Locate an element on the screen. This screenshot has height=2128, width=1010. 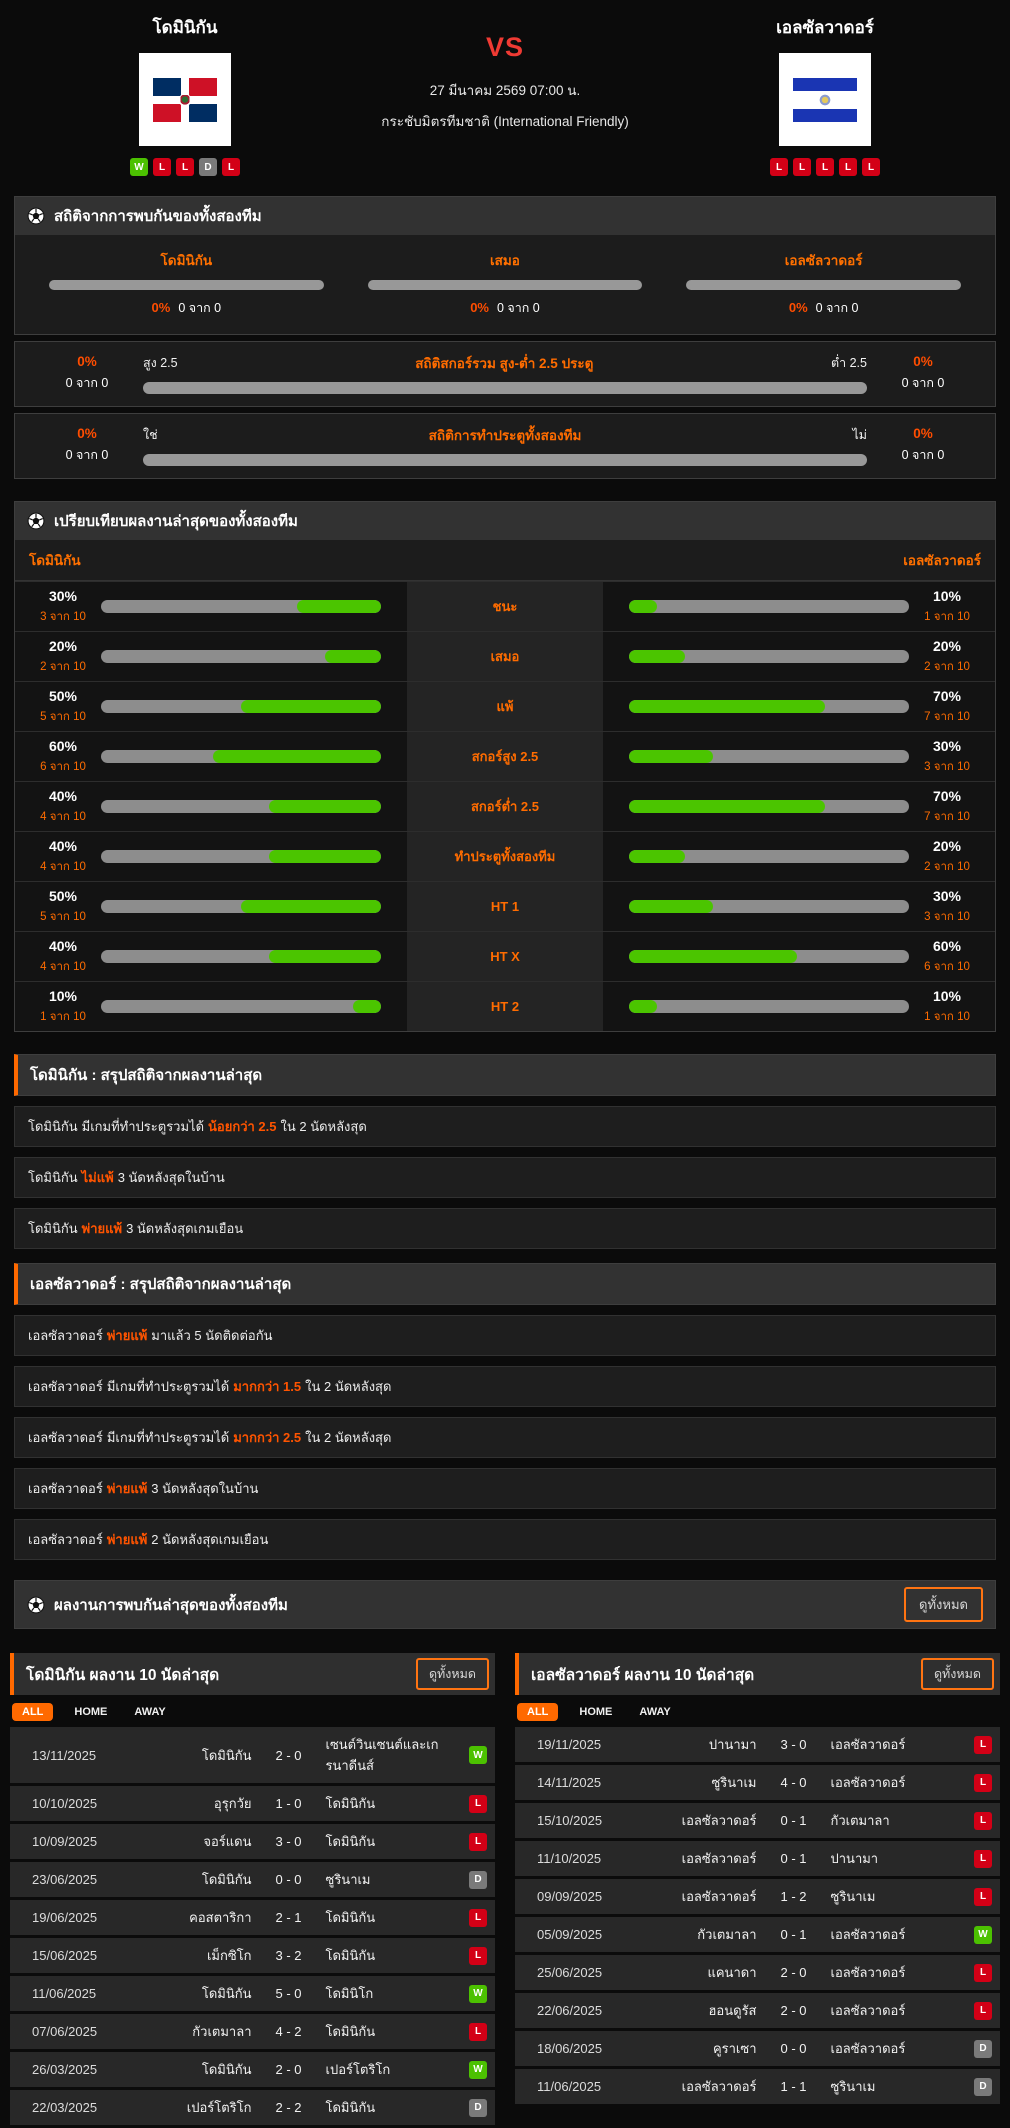
compare-stat-label: เสมอ is located at coordinates (505, 656).